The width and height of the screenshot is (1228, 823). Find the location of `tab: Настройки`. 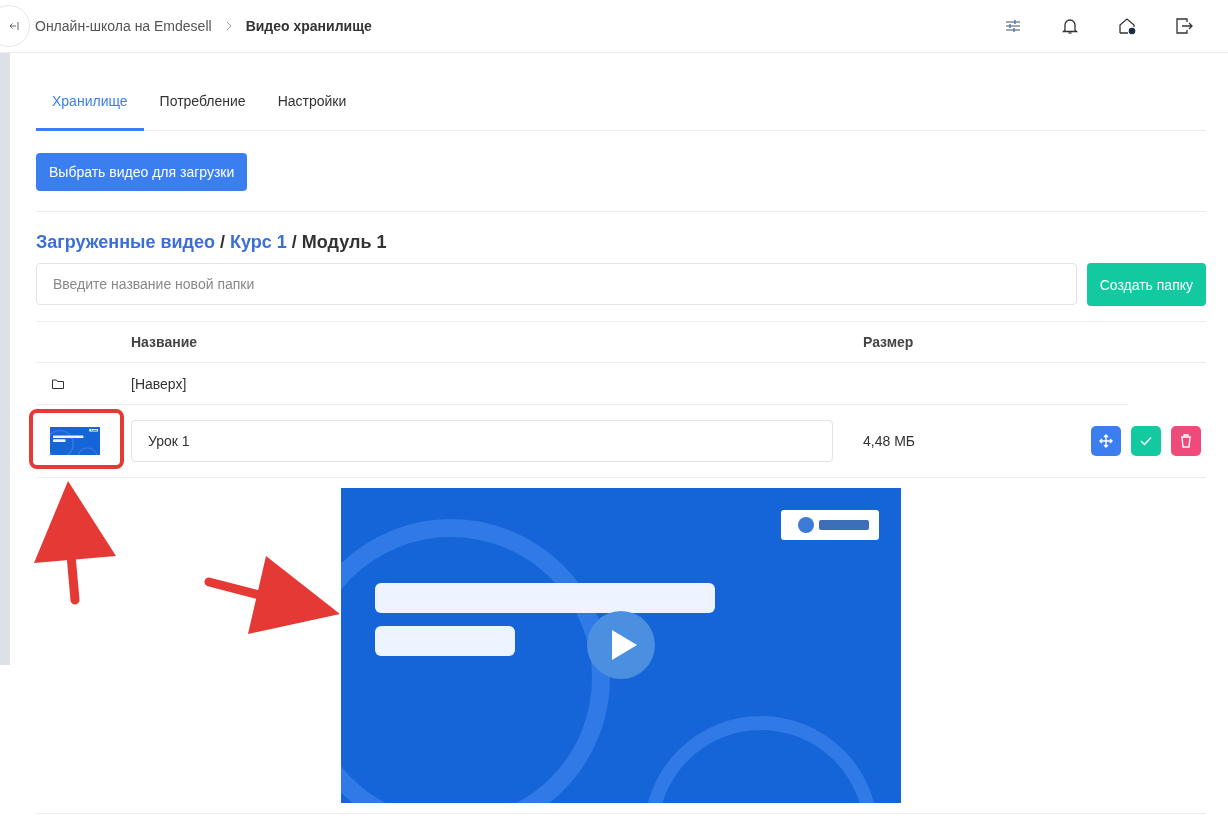

tab: Настройки is located at coordinates (312, 103).